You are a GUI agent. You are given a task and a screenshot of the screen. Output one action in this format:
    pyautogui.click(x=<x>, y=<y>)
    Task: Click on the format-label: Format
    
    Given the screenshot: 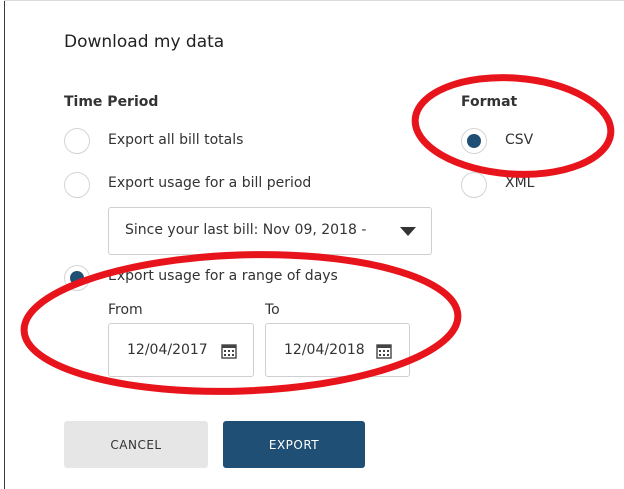 What is the action you would take?
    pyautogui.click(x=489, y=102)
    